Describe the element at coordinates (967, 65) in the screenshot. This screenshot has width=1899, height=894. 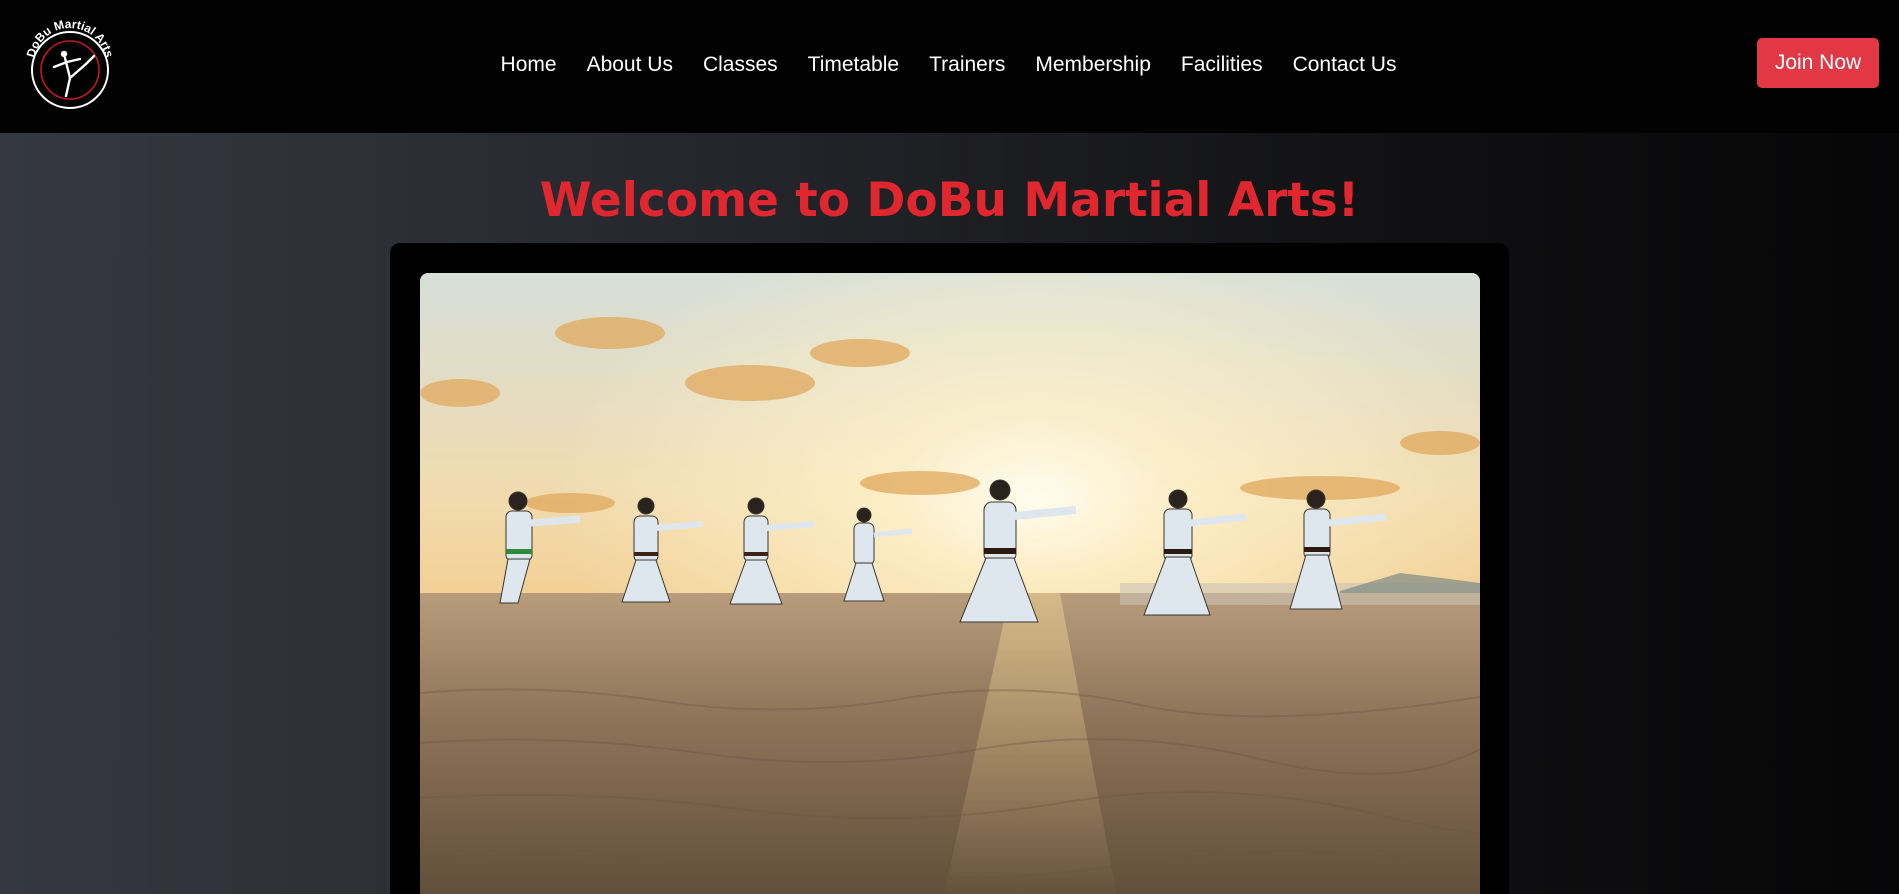
I see `nav-trainers: Trainers` at that location.